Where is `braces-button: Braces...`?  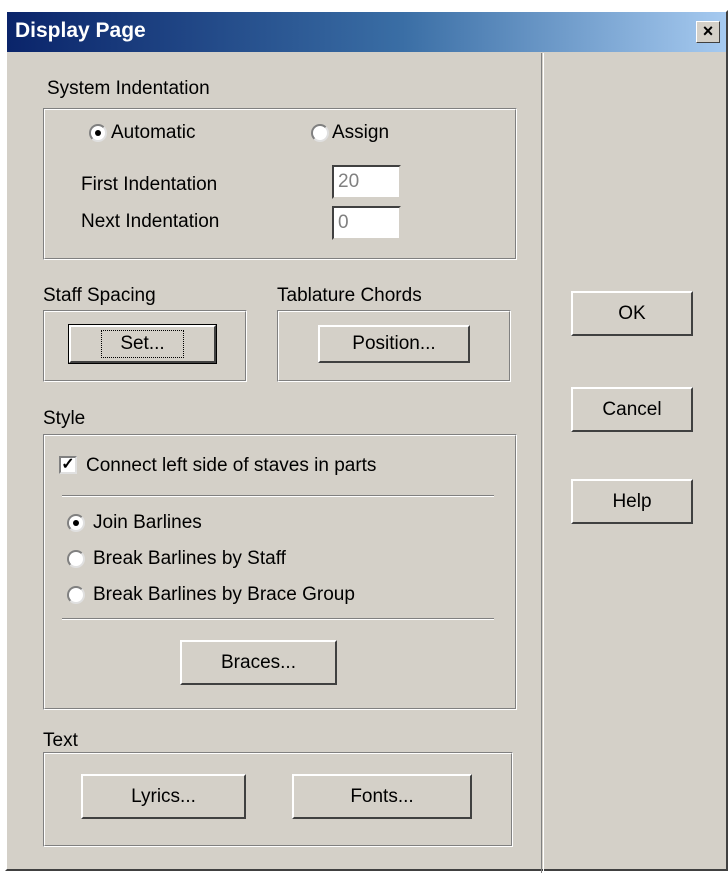 braces-button: Braces... is located at coordinates (258, 662).